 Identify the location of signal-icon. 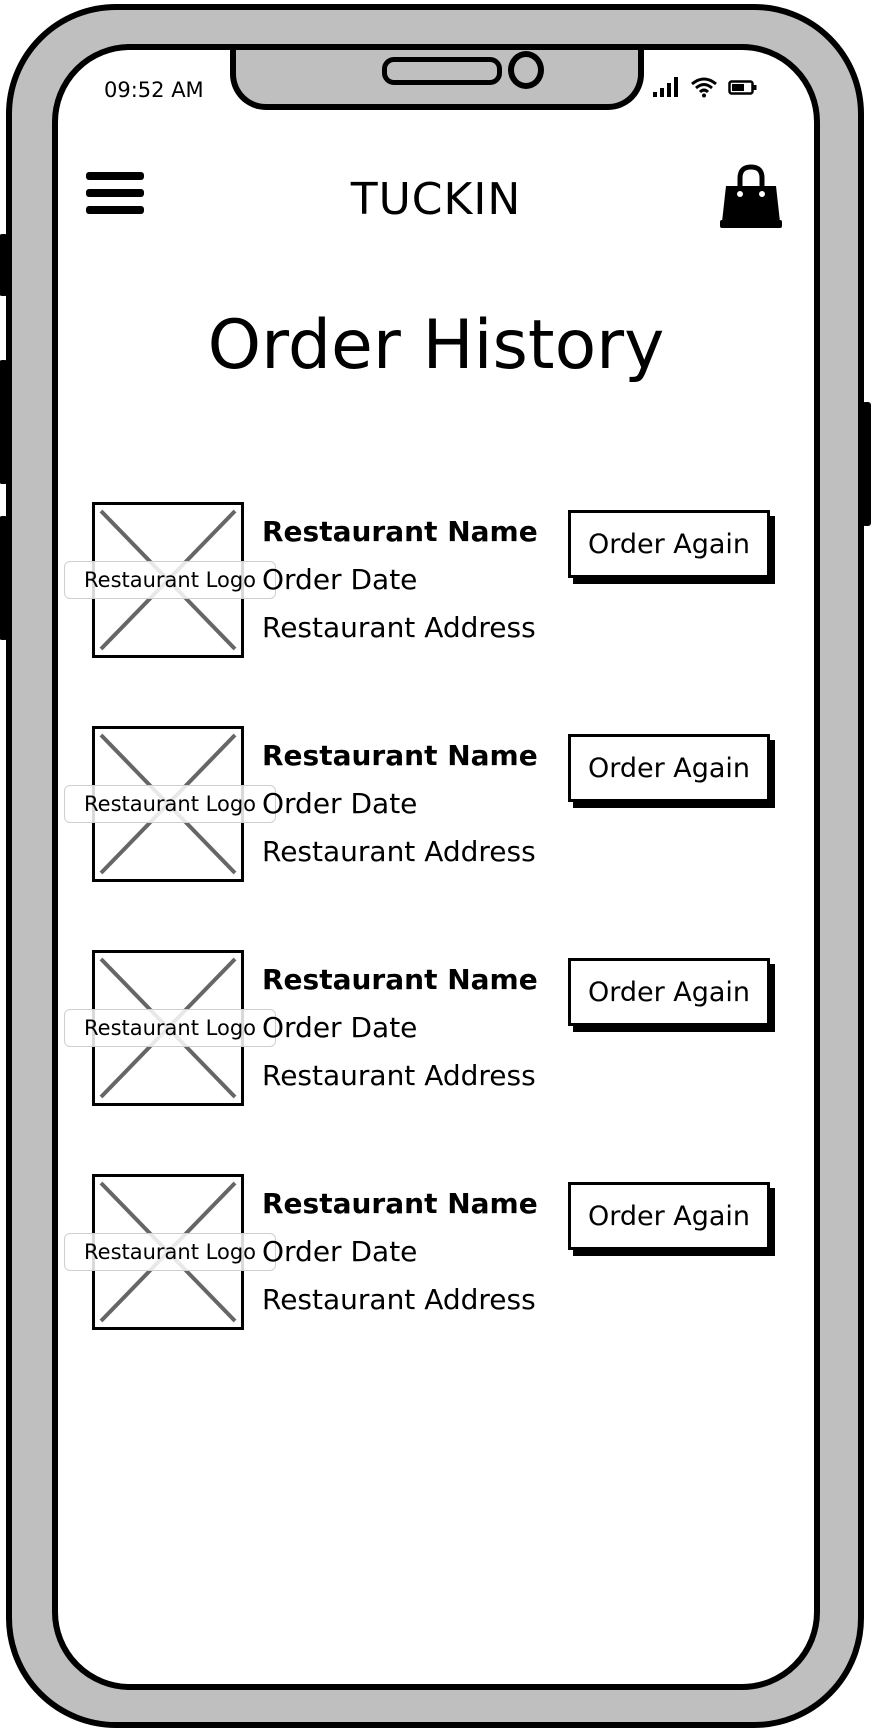
(665, 87).